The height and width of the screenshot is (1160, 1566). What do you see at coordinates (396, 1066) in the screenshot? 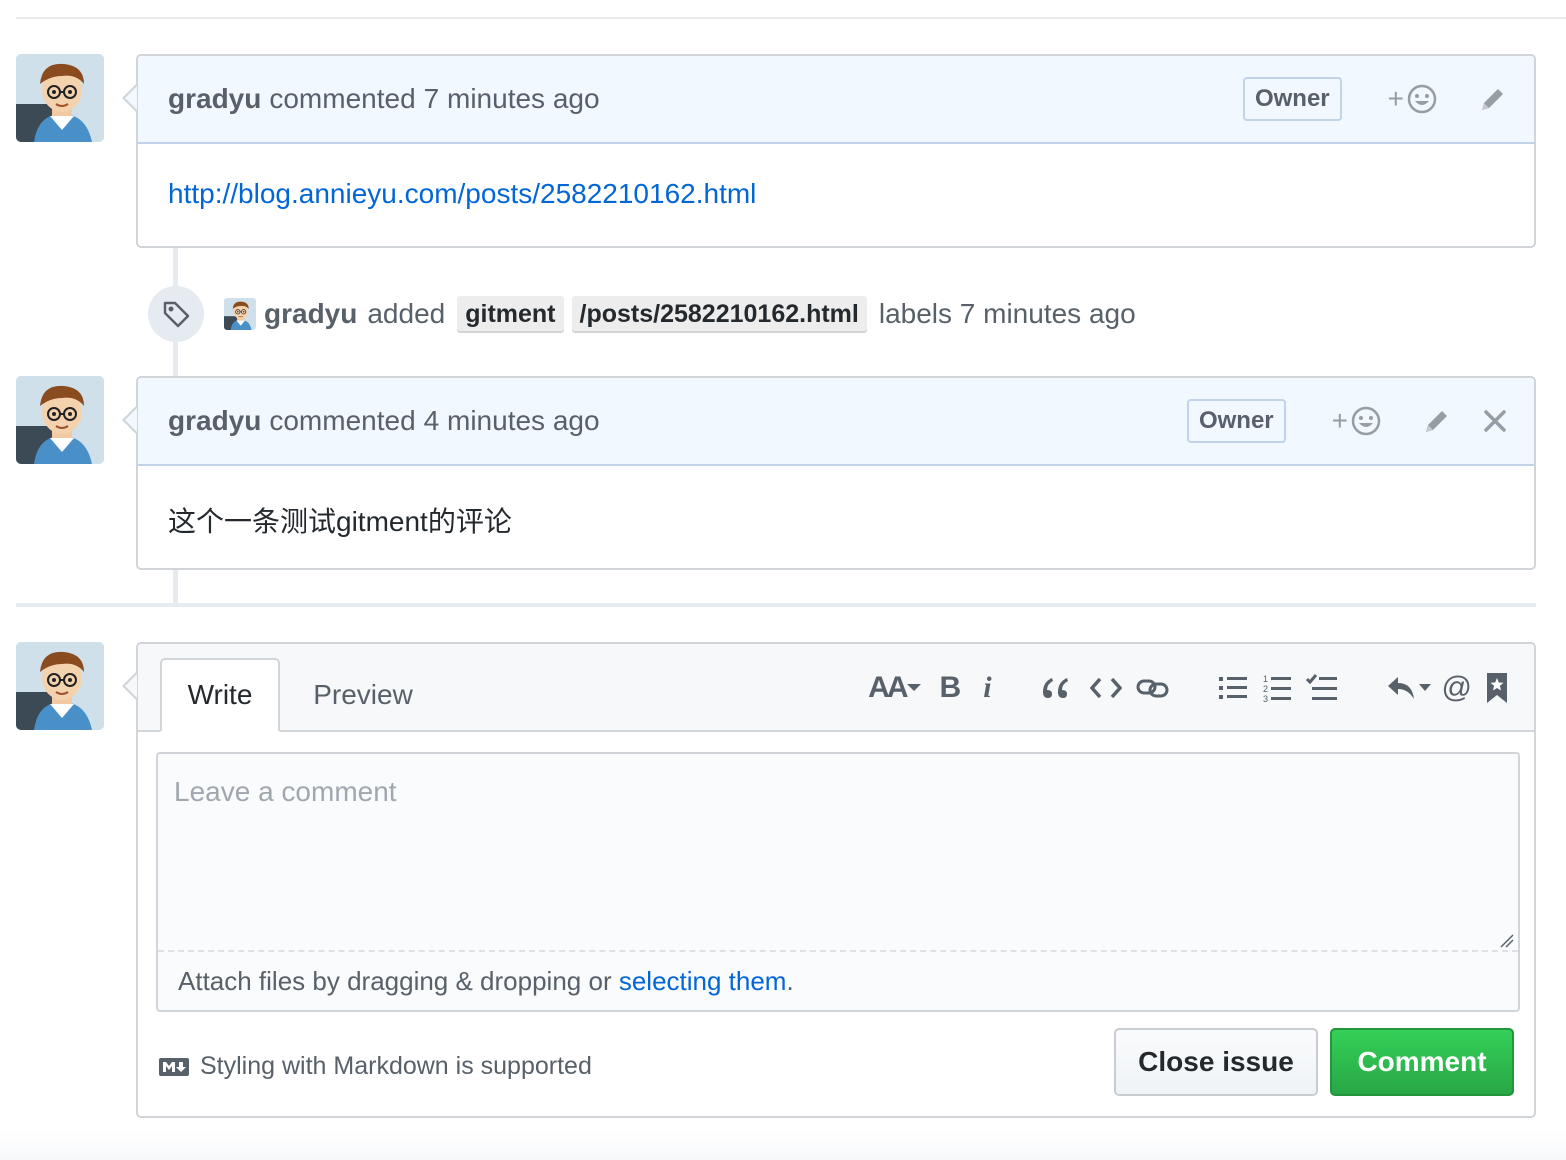
I see `markdown-note-text: Styling with Markdown is supported` at bounding box center [396, 1066].